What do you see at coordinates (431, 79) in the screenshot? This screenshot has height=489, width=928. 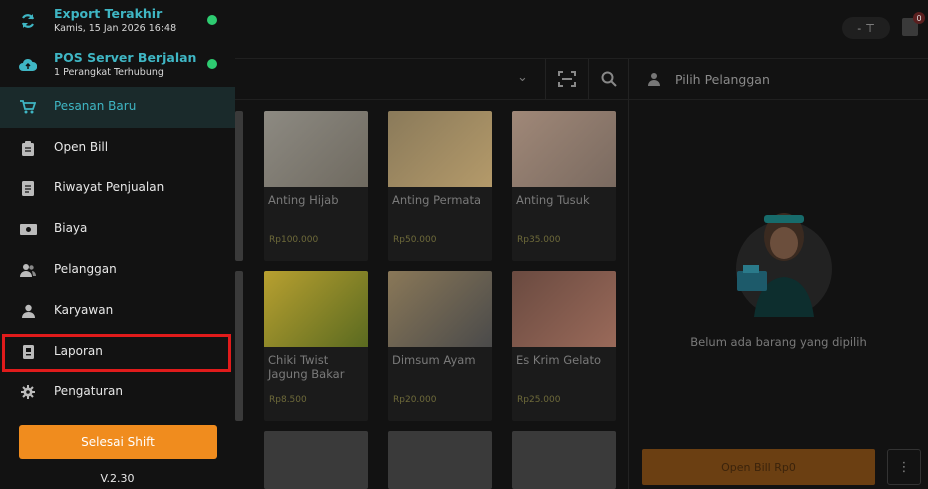 I see `filter-bar: ⌄` at bounding box center [431, 79].